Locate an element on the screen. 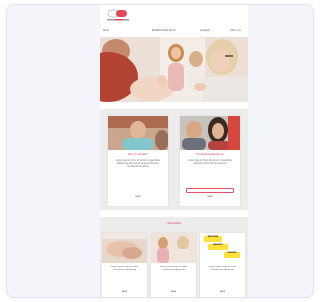 This screenshot has width=320, height=302. hero-photo is located at coordinates (174, 69).